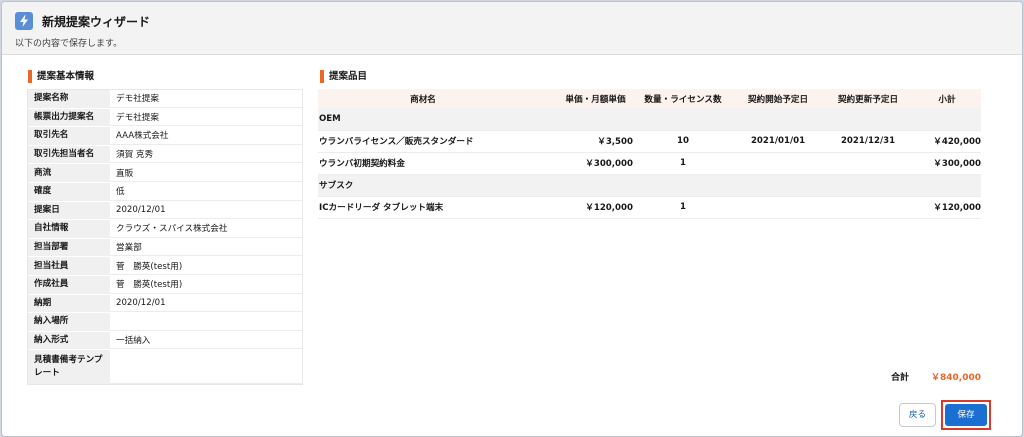  I want to click on info-row: 納期 2020/12/01, so click(165, 304).